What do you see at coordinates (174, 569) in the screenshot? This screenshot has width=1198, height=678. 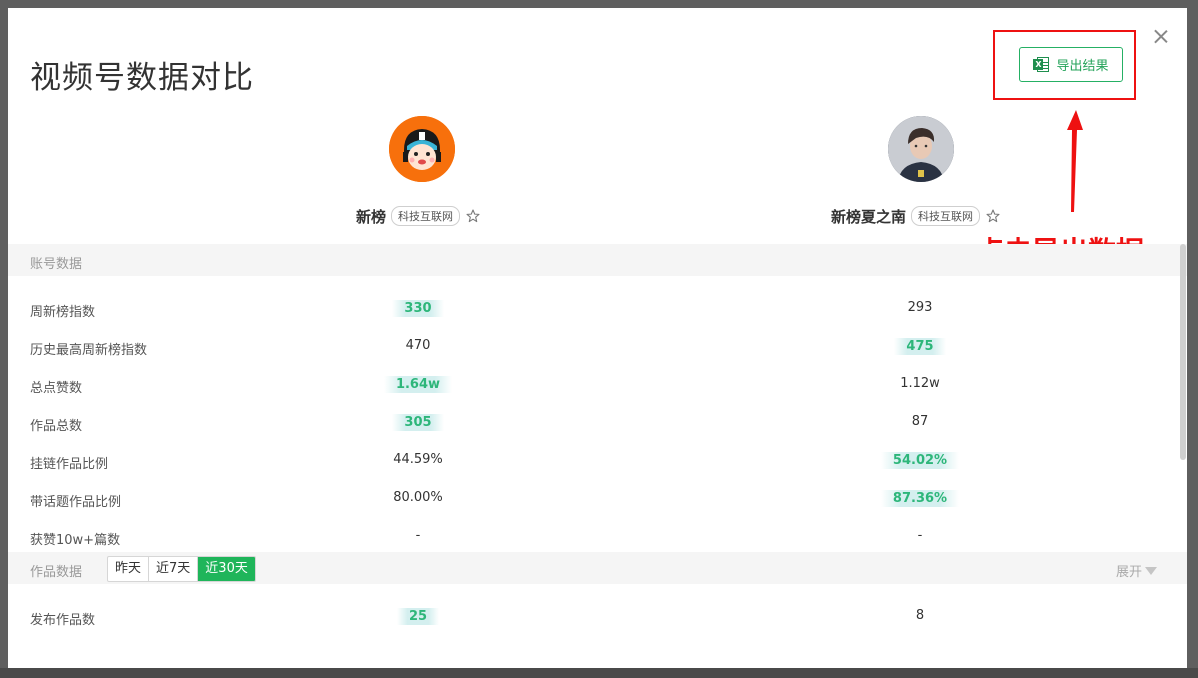 I see `tab-7-days: 近7天` at bounding box center [174, 569].